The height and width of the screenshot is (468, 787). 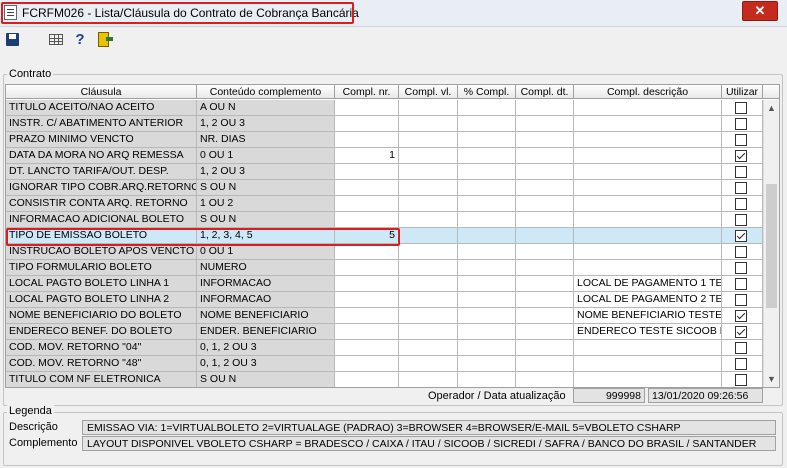 I want to click on col-utilizar: Utilizar, so click(x=742, y=92).